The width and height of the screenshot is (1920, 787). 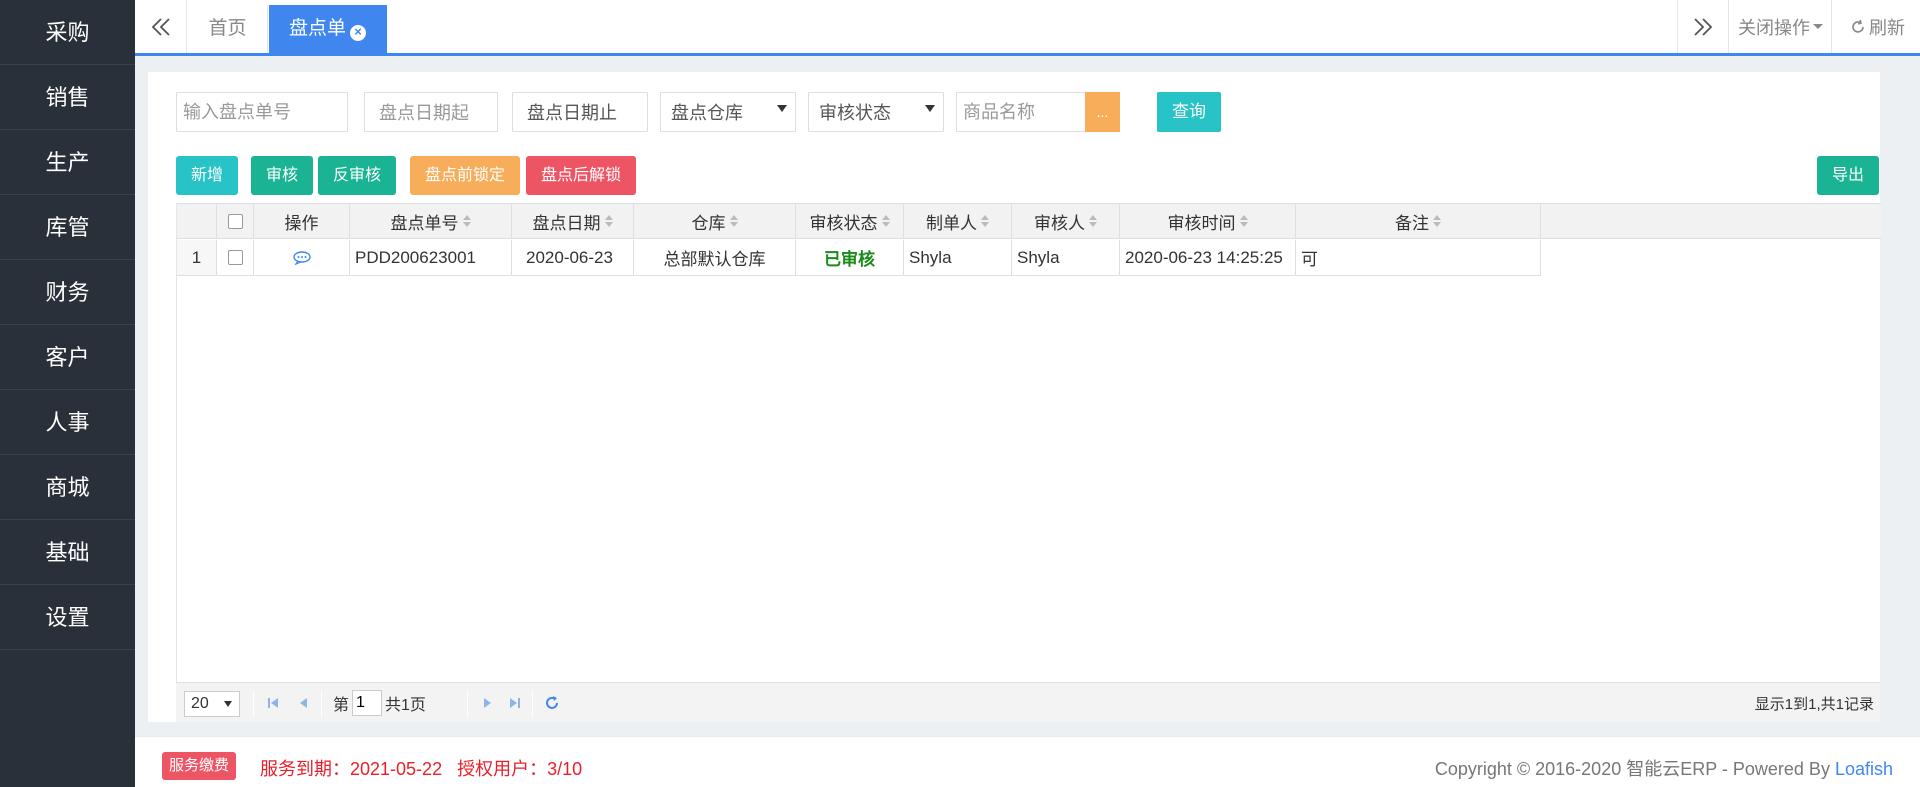 I want to click on cell-status: 已审核, so click(x=850, y=257).